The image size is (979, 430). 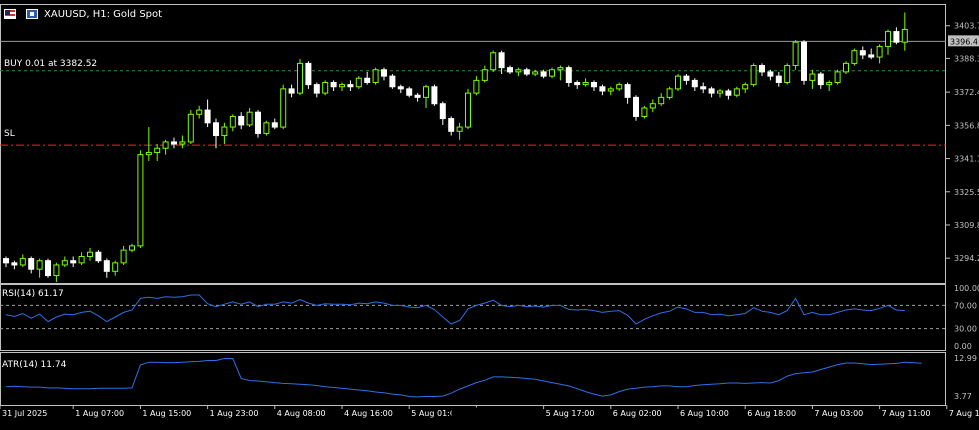 I want to click on buy-order-label: BUY 0.01 at 3382.52, so click(x=50, y=64).